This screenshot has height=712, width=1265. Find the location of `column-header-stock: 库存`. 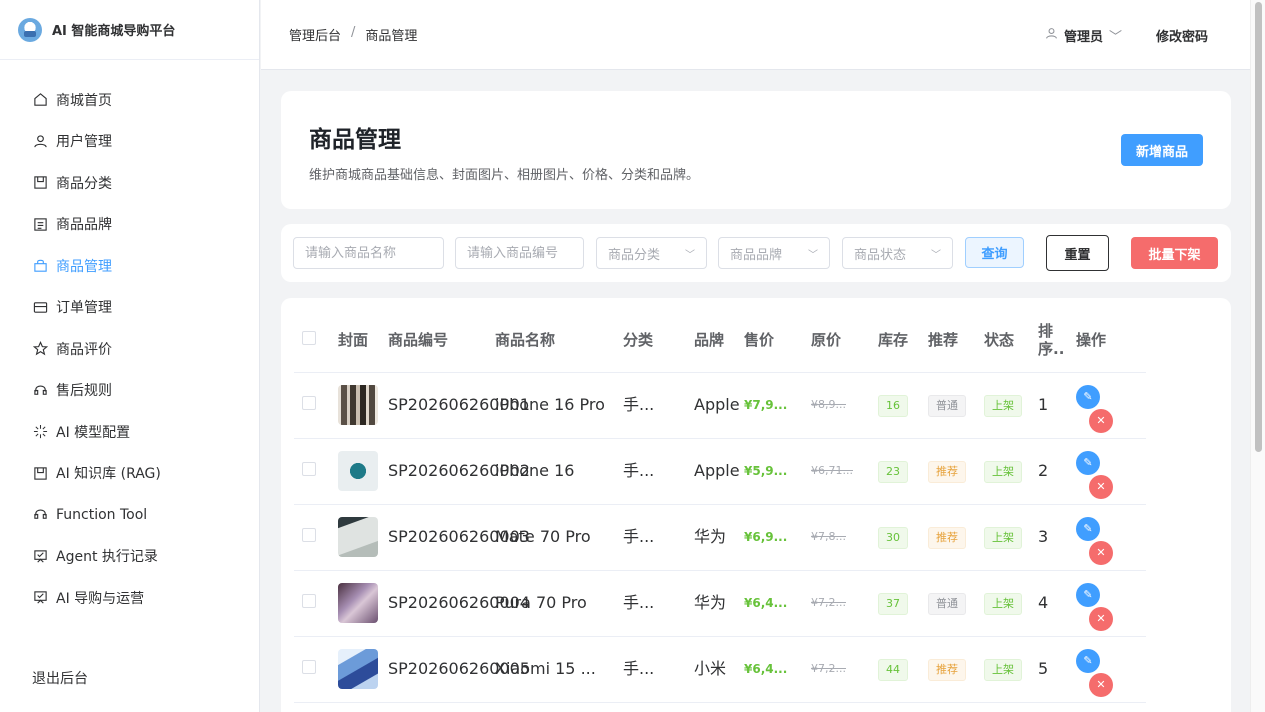

column-header-stock: 库存 is located at coordinates (895, 340).